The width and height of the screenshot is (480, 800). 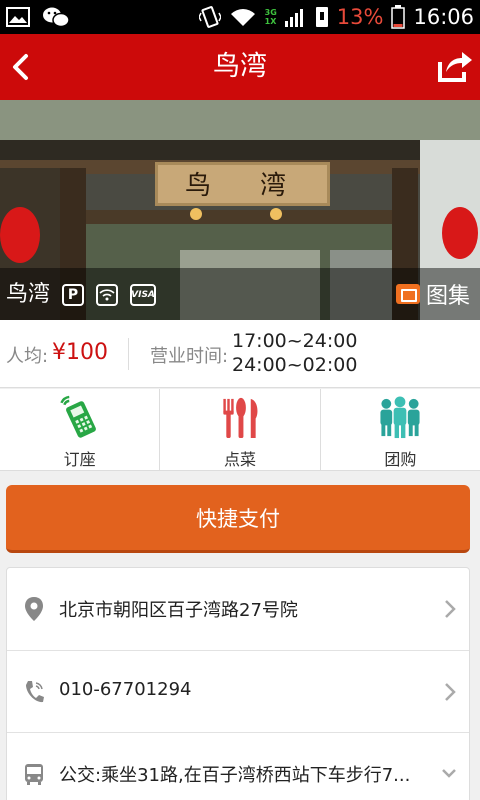 What do you see at coordinates (239, 459) in the screenshot?
I see `order-label: 点菜` at bounding box center [239, 459].